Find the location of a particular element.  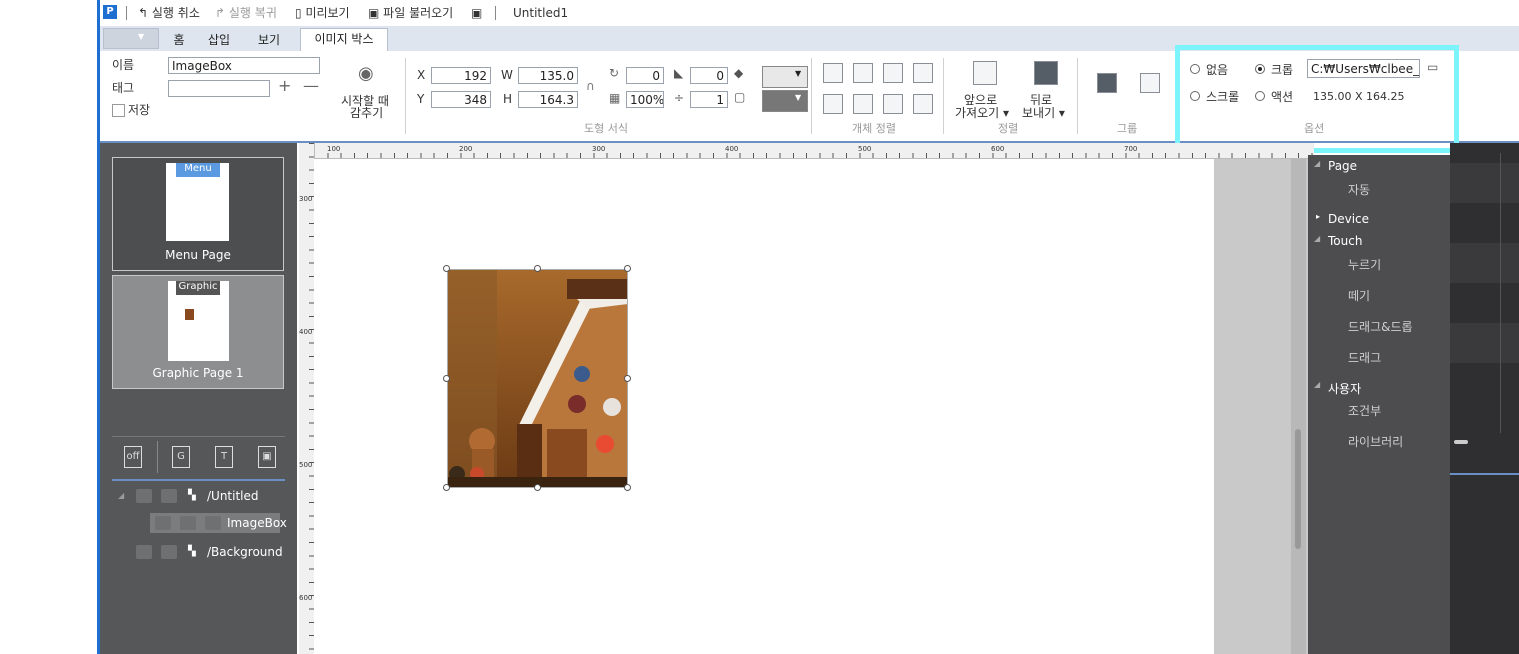

group-icon is located at coordinates (1107, 83).